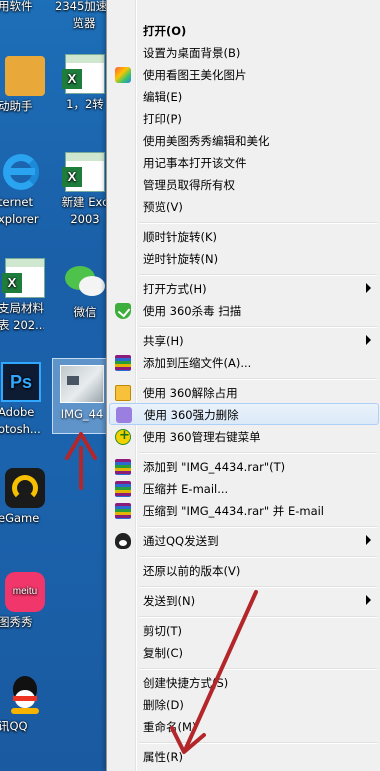 This screenshot has width=380, height=771. What do you see at coordinates (28, 7) in the screenshot?
I see `desktop-icon-software: 用软件` at bounding box center [28, 7].